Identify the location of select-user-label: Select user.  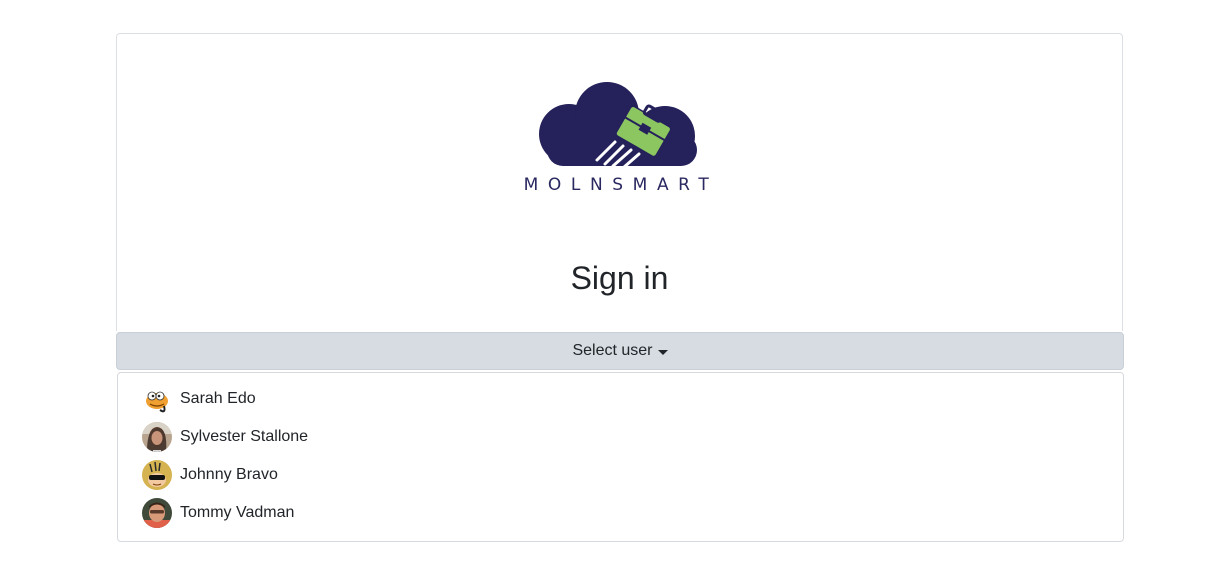
(612, 350).